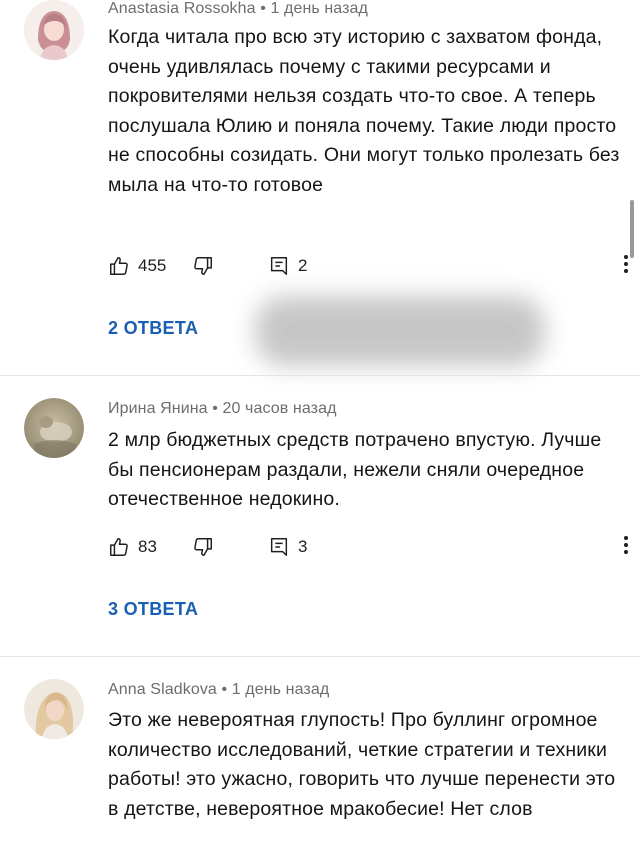 The height and width of the screenshot is (851, 640). Describe the element at coordinates (279, 408) in the screenshot. I see `comment-time: 20 часов назад` at that location.